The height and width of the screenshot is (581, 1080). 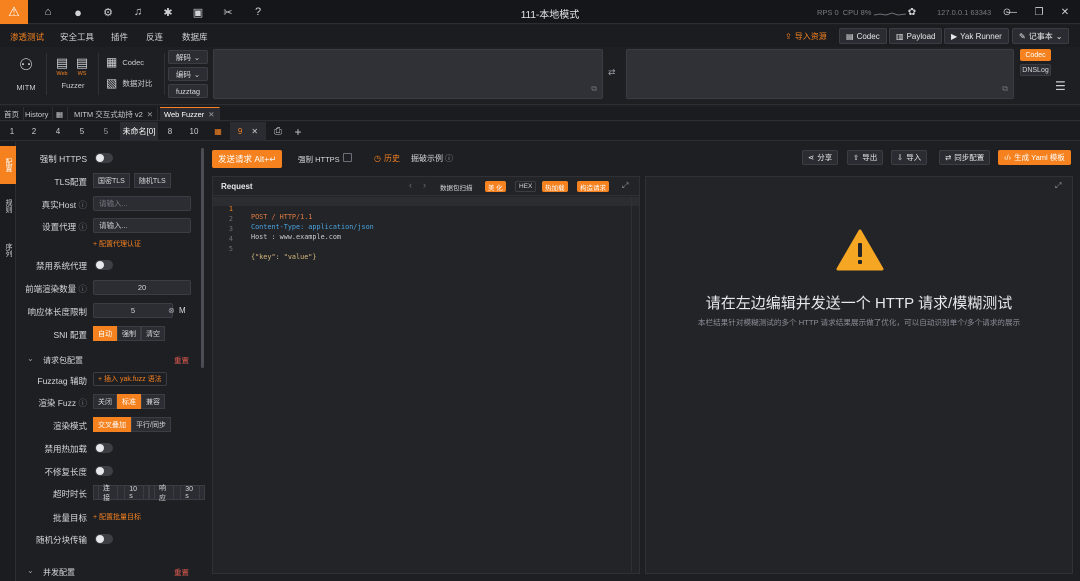 What do you see at coordinates (1039, 12) in the screenshot?
I see `maximize-icon: ❐` at bounding box center [1039, 12].